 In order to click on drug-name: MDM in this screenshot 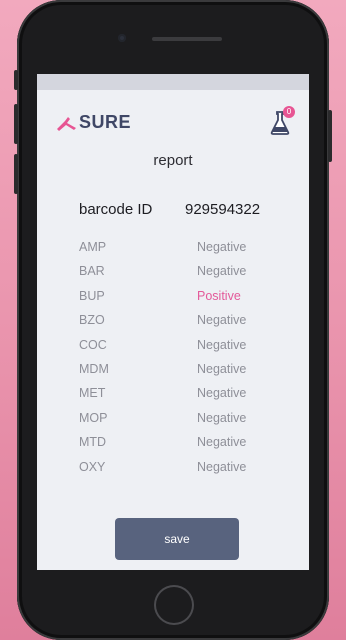, I will do `click(94, 368)`.